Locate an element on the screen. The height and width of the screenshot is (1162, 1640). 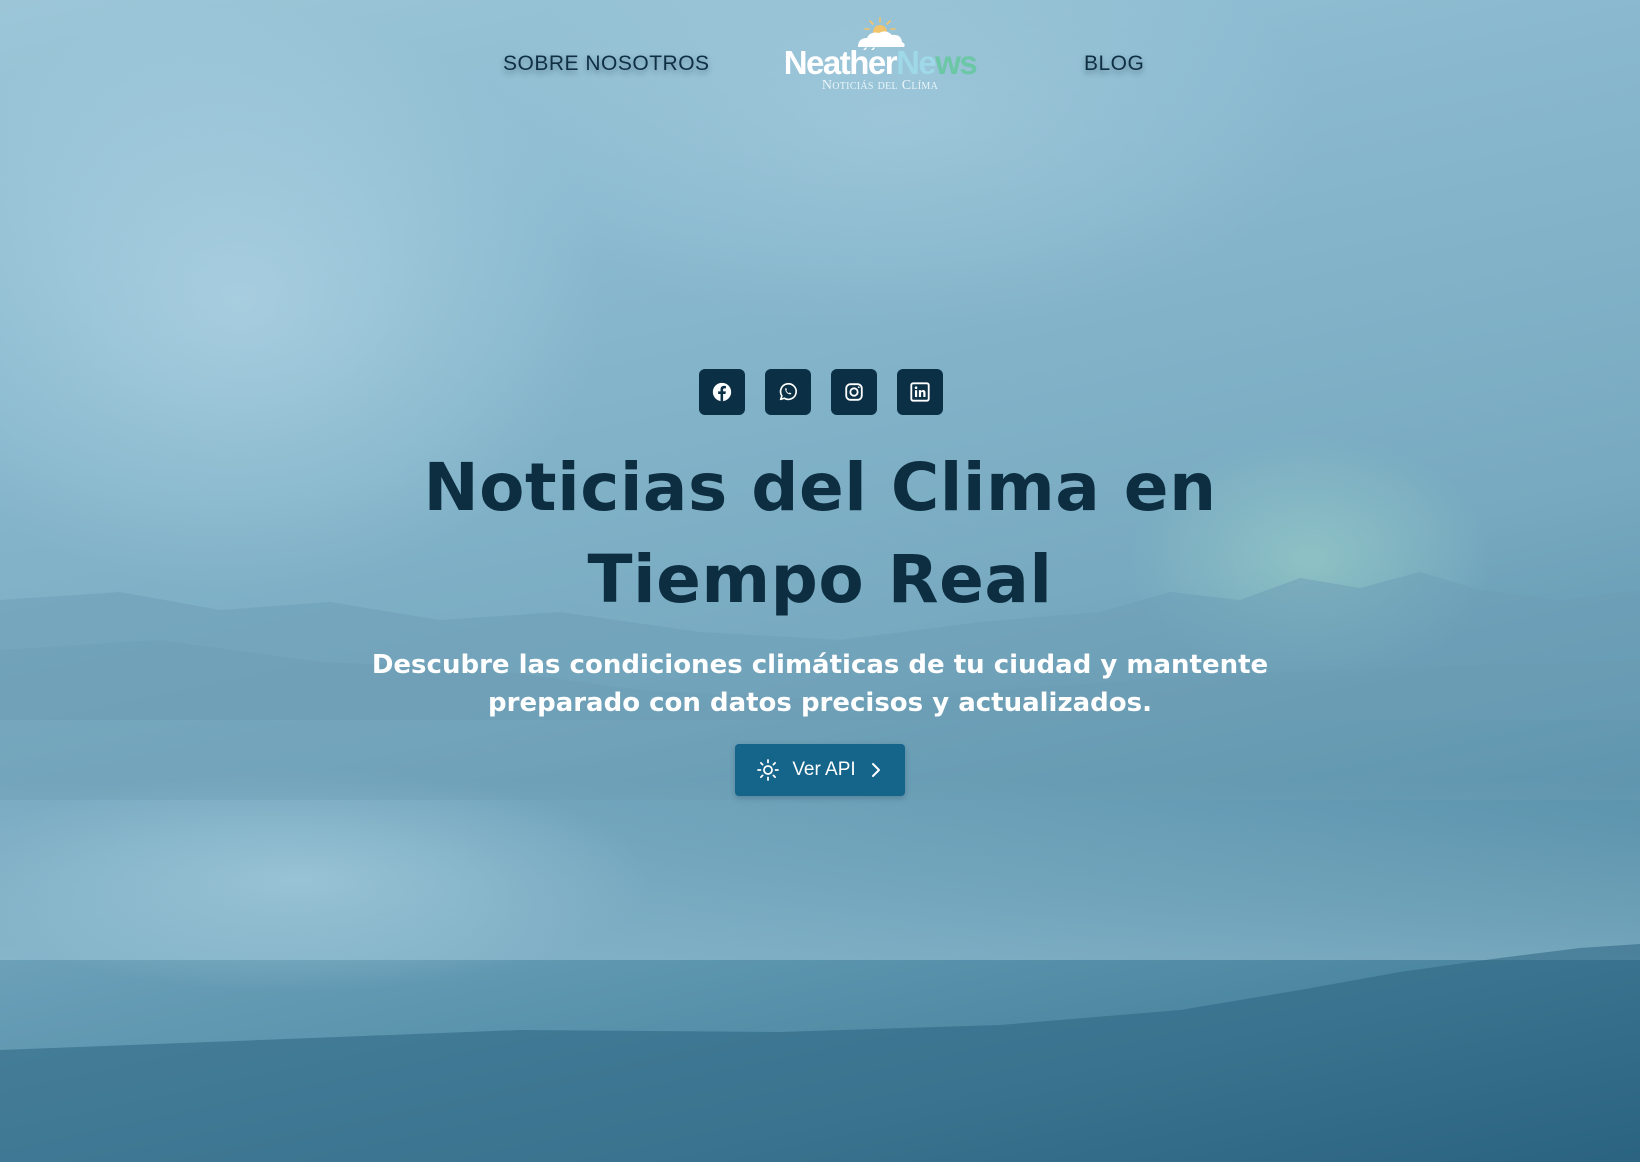
logo-tagline: Noticiás del Clíma is located at coordinates (880, 85).